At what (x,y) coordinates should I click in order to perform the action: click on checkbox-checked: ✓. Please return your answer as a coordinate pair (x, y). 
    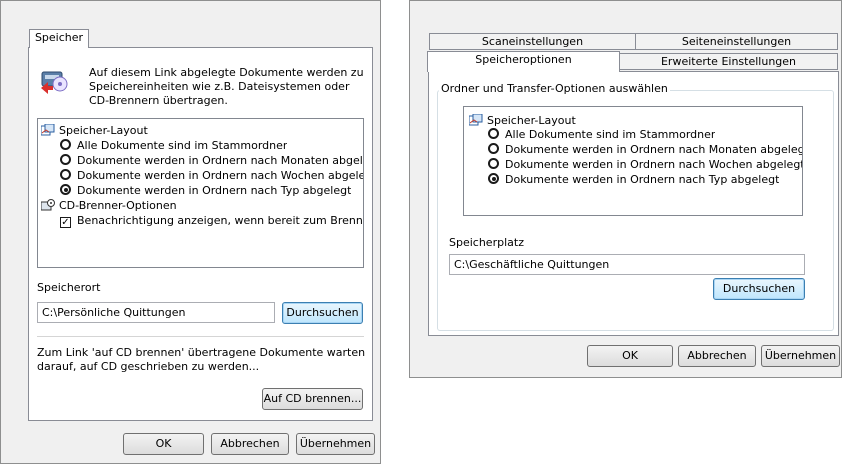
    Looking at the image, I should click on (65, 222).